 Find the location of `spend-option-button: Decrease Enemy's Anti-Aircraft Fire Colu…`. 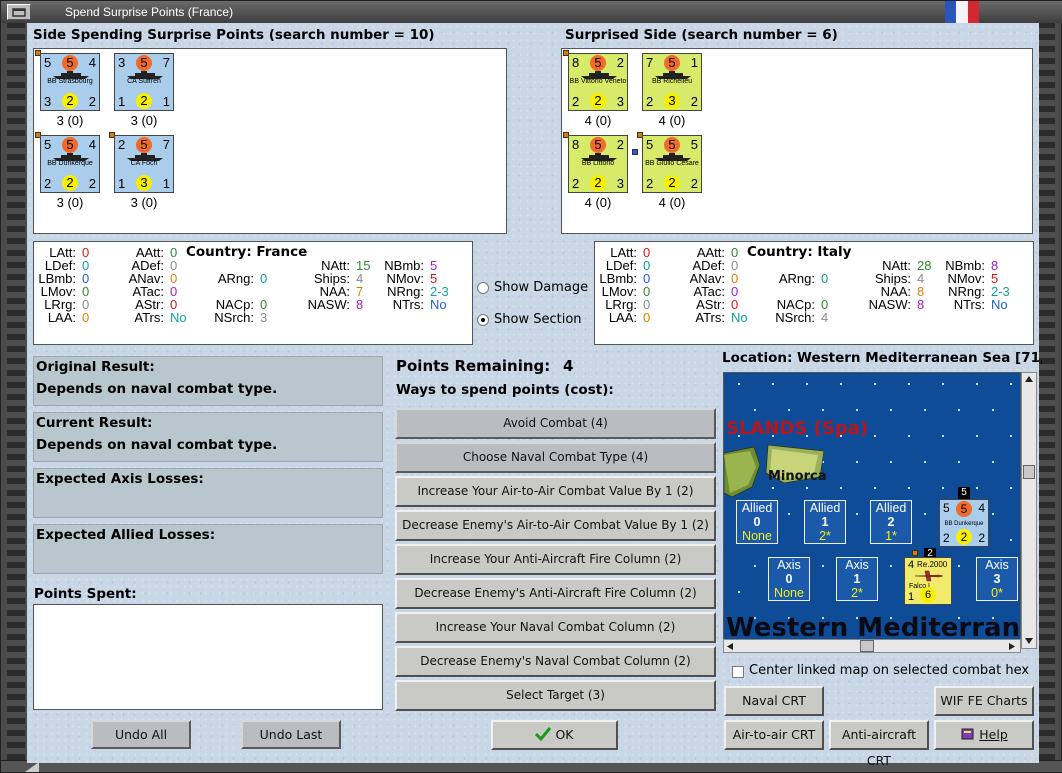

spend-option-button: Decrease Enemy's Anti-Aircraft Fire Colu… is located at coordinates (555, 593).